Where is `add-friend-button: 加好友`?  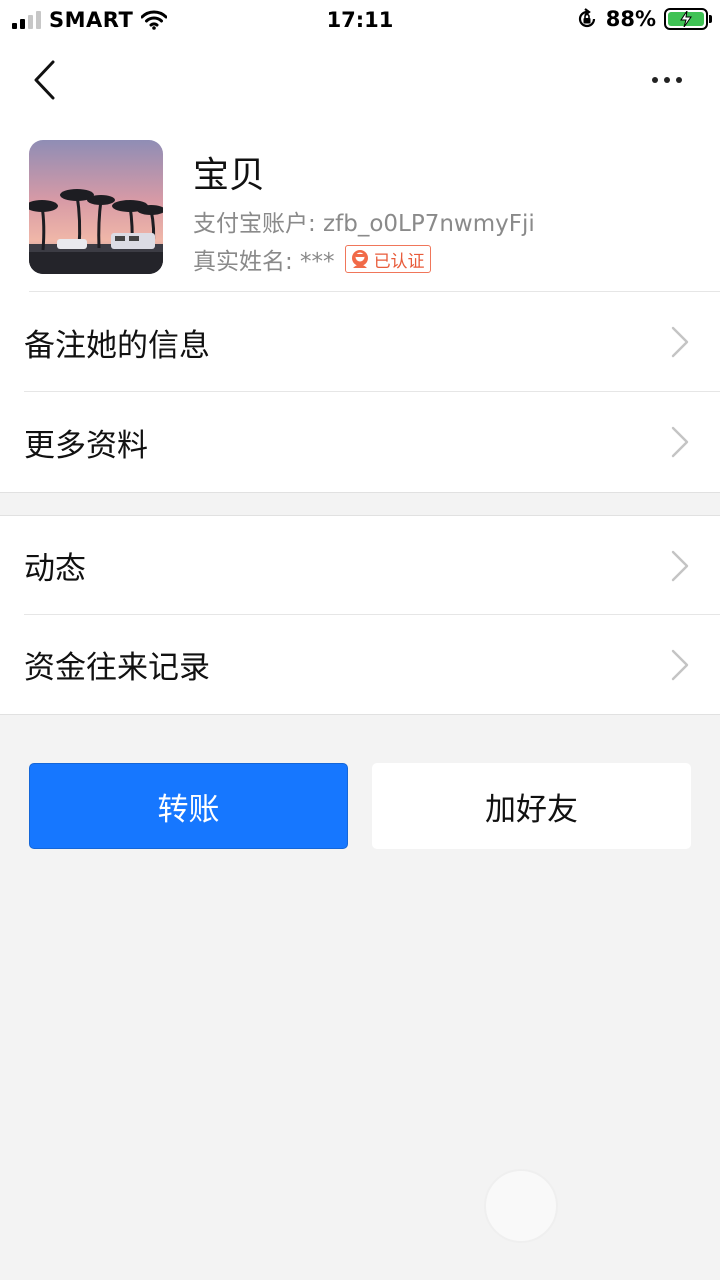 add-friend-button: 加好友 is located at coordinates (531, 806).